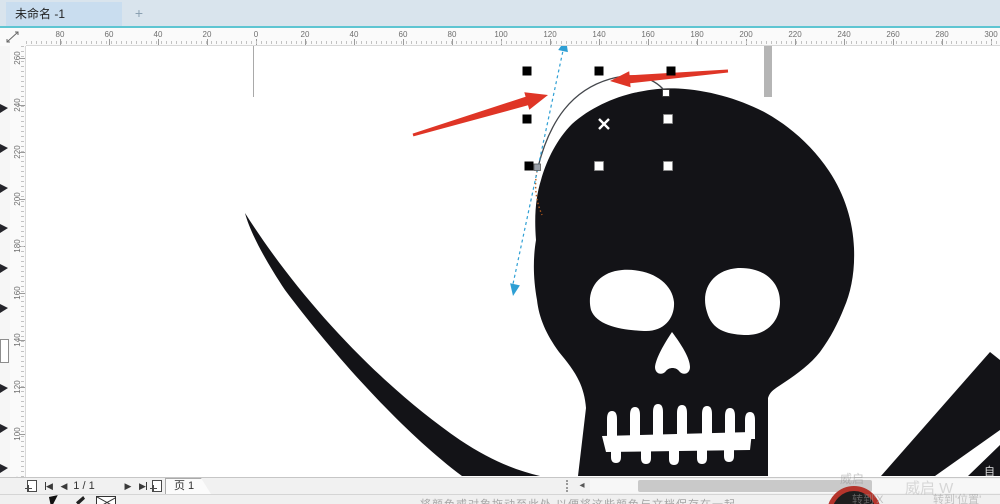  What do you see at coordinates (755, 486) in the screenshot?
I see `horizontal-scrollbar-thumb` at bounding box center [755, 486].